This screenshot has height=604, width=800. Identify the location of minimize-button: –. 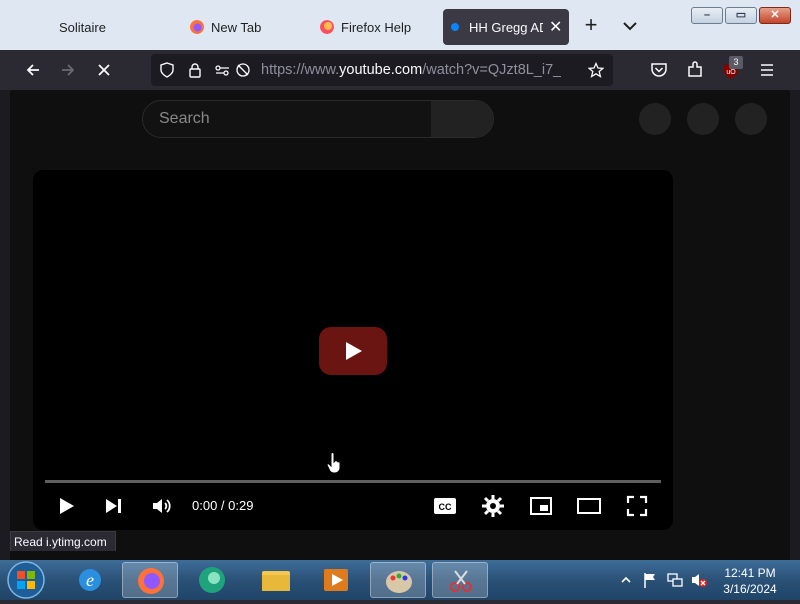
(707, 15).